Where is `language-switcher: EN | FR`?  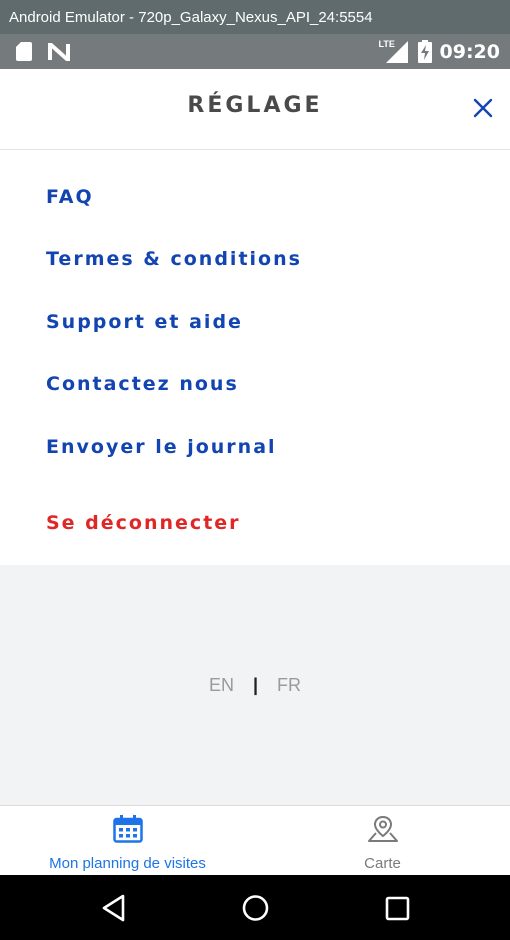 language-switcher: EN | FR is located at coordinates (255, 685).